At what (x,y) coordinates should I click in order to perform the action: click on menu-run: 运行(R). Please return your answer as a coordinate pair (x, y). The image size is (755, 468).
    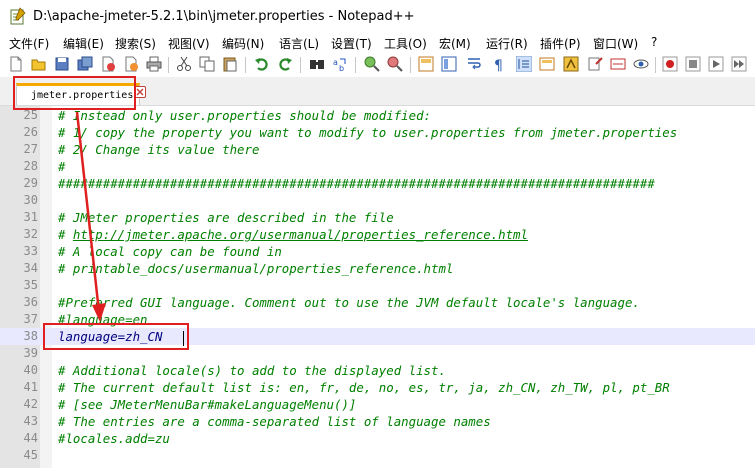
    Looking at the image, I should click on (507, 43).